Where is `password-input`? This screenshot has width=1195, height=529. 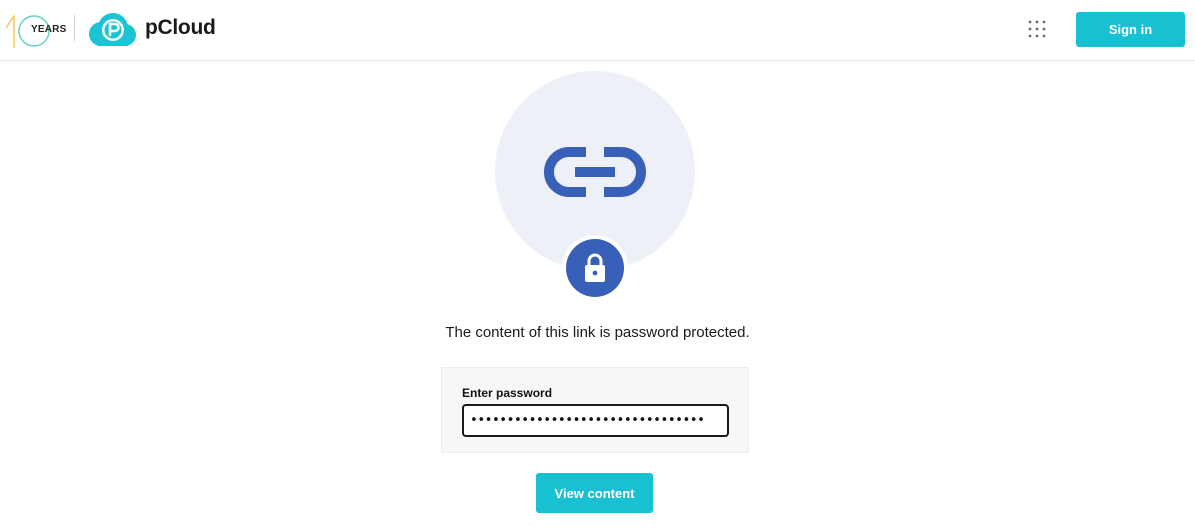
password-input is located at coordinates (595, 420).